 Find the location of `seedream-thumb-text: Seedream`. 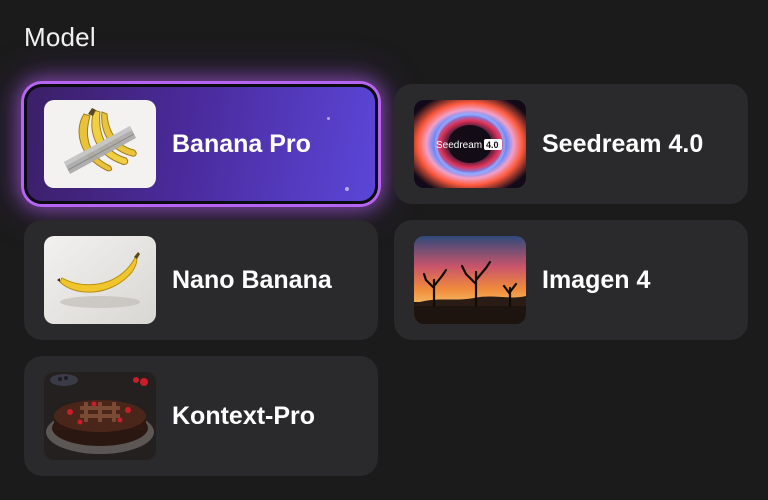

seedream-thumb-text: Seedream is located at coordinates (459, 145).